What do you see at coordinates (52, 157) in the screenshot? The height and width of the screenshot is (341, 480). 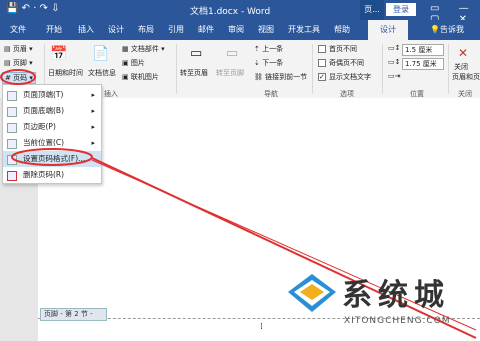 I see `annotation-circle-format` at bounding box center [52, 157].